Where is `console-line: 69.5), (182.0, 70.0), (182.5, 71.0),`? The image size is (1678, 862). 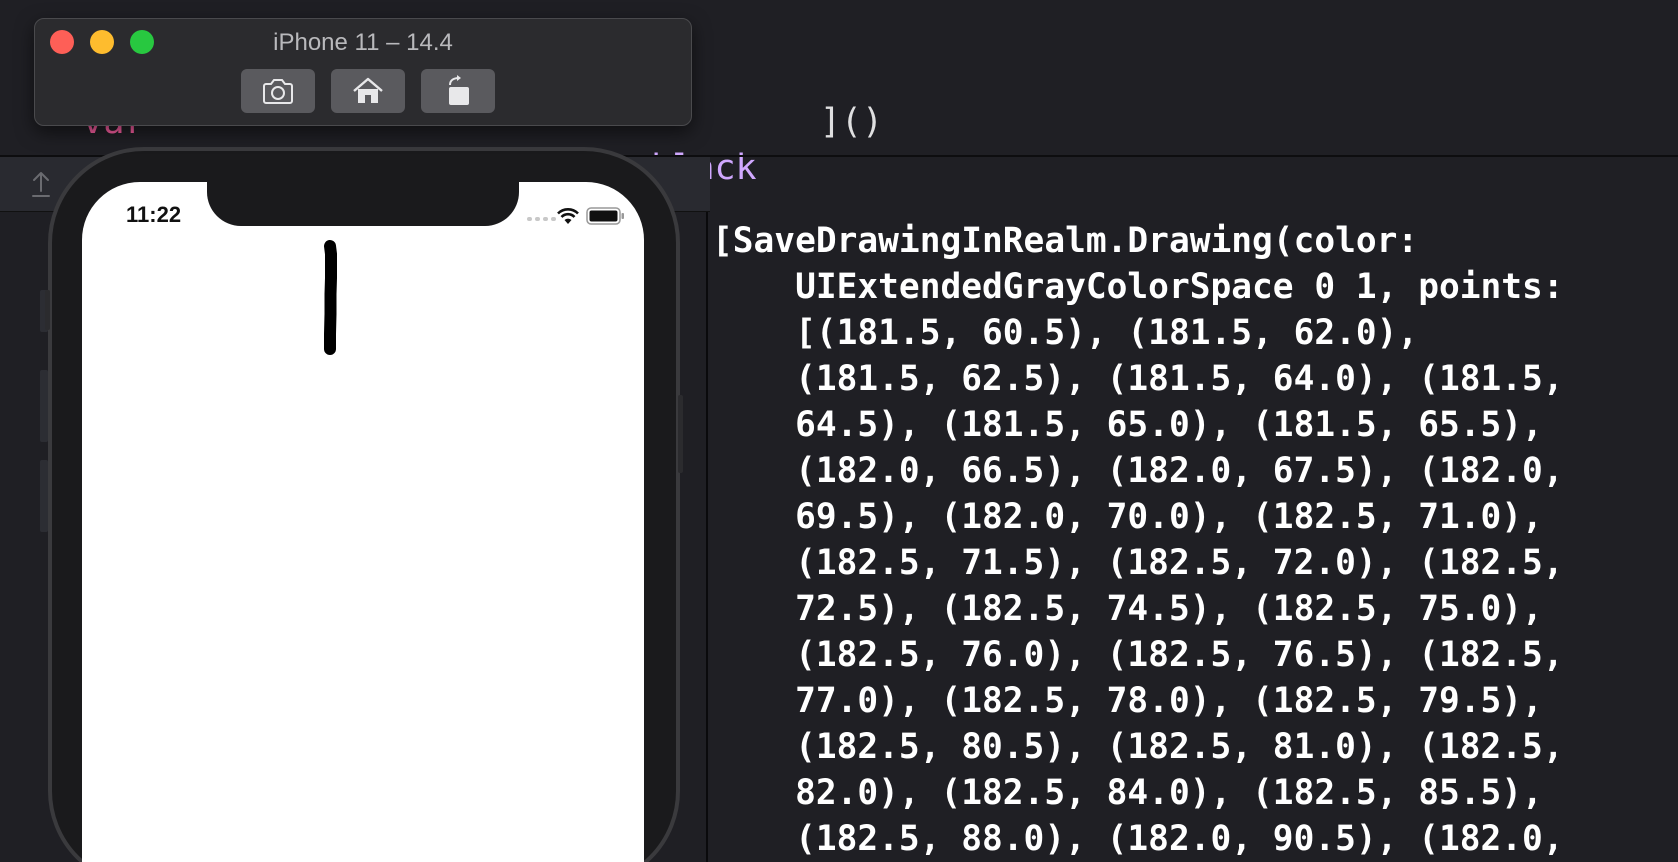
console-line: 69.5), (182.0, 70.0), (182.5, 71.0), is located at coordinates (1127, 517).